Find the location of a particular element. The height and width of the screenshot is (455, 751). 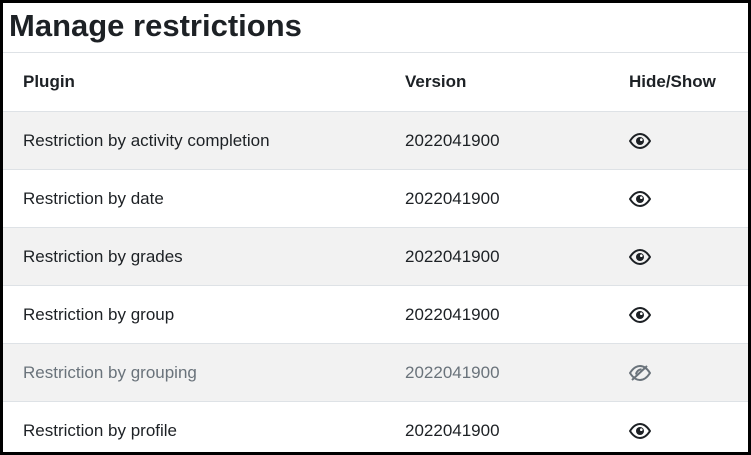

table-row: Restriction by profile 2022041900 is located at coordinates (375, 426).